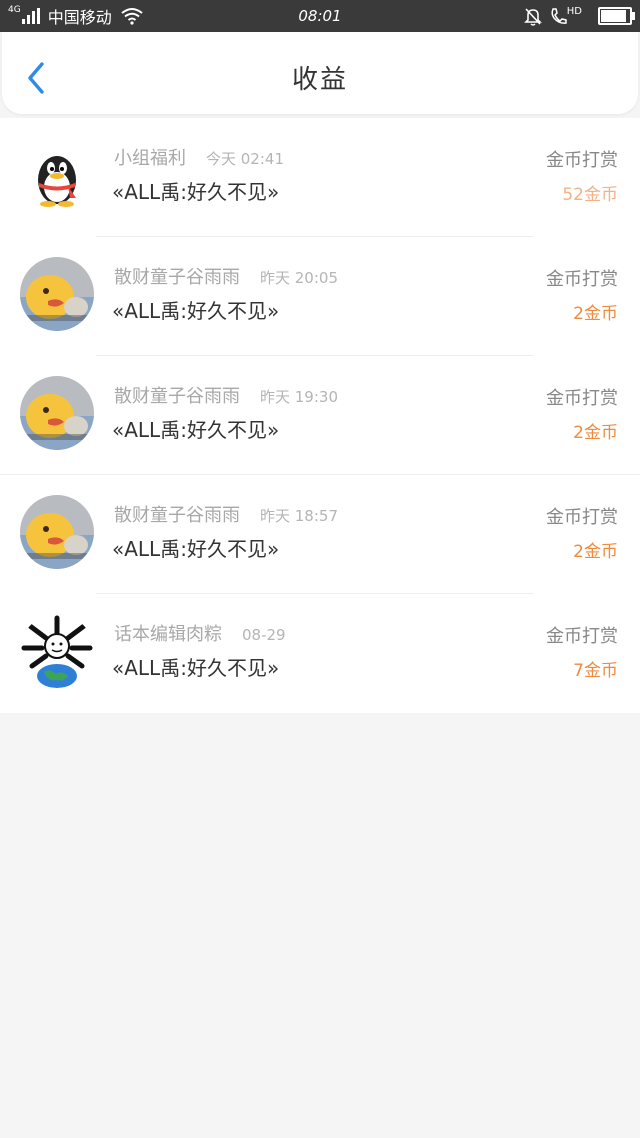 The height and width of the screenshot is (1138, 640). I want to click on reward-date: 昨天 18:57, so click(299, 516).